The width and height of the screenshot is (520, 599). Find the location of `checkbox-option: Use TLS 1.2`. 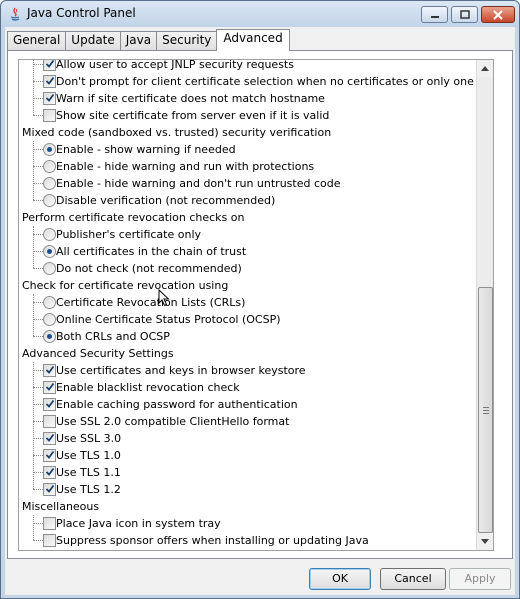

checkbox-option: Use TLS 1.2 is located at coordinates (249, 489).